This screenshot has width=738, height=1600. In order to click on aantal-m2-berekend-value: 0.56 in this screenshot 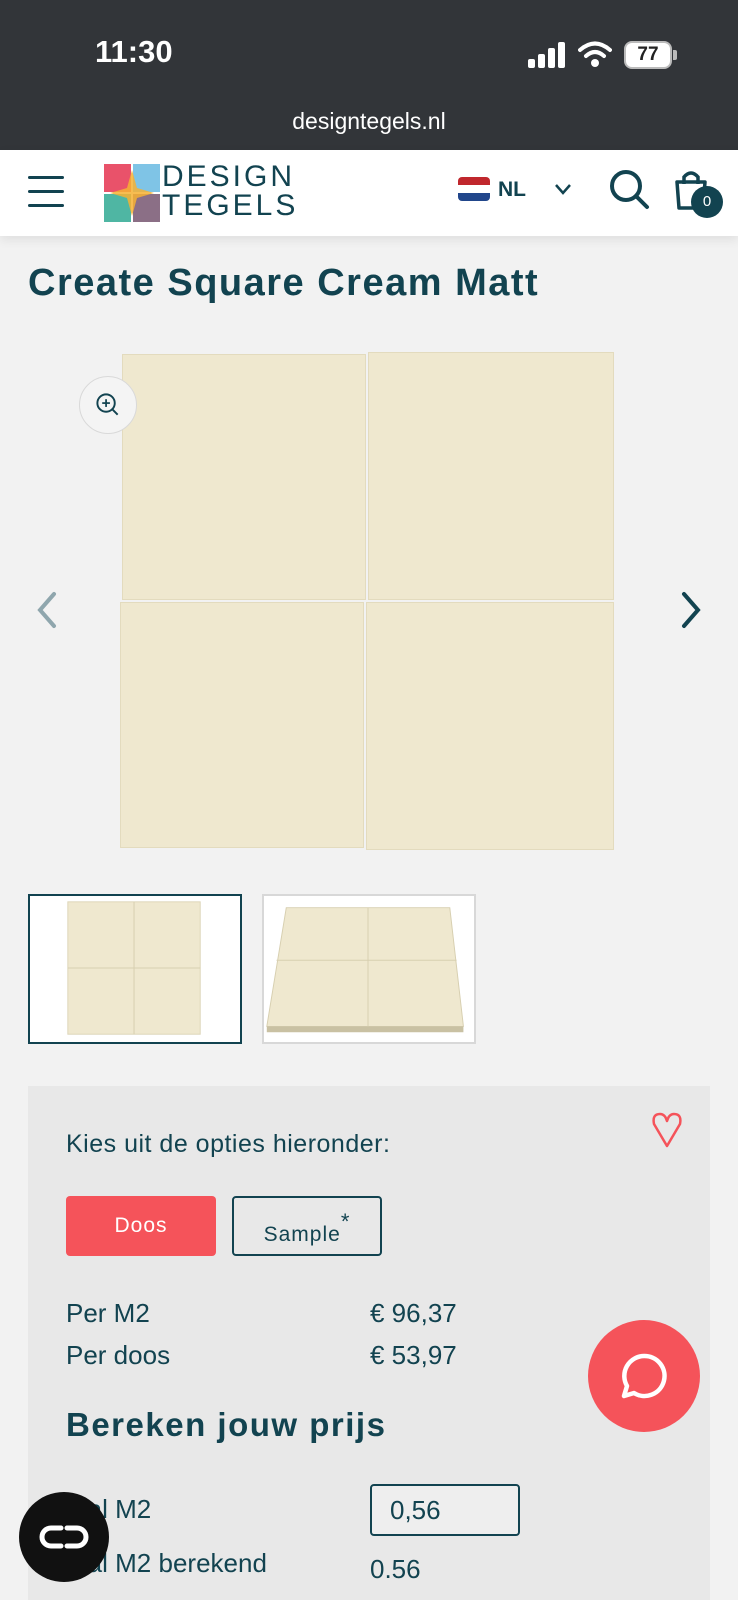, I will do `click(395, 1569)`.